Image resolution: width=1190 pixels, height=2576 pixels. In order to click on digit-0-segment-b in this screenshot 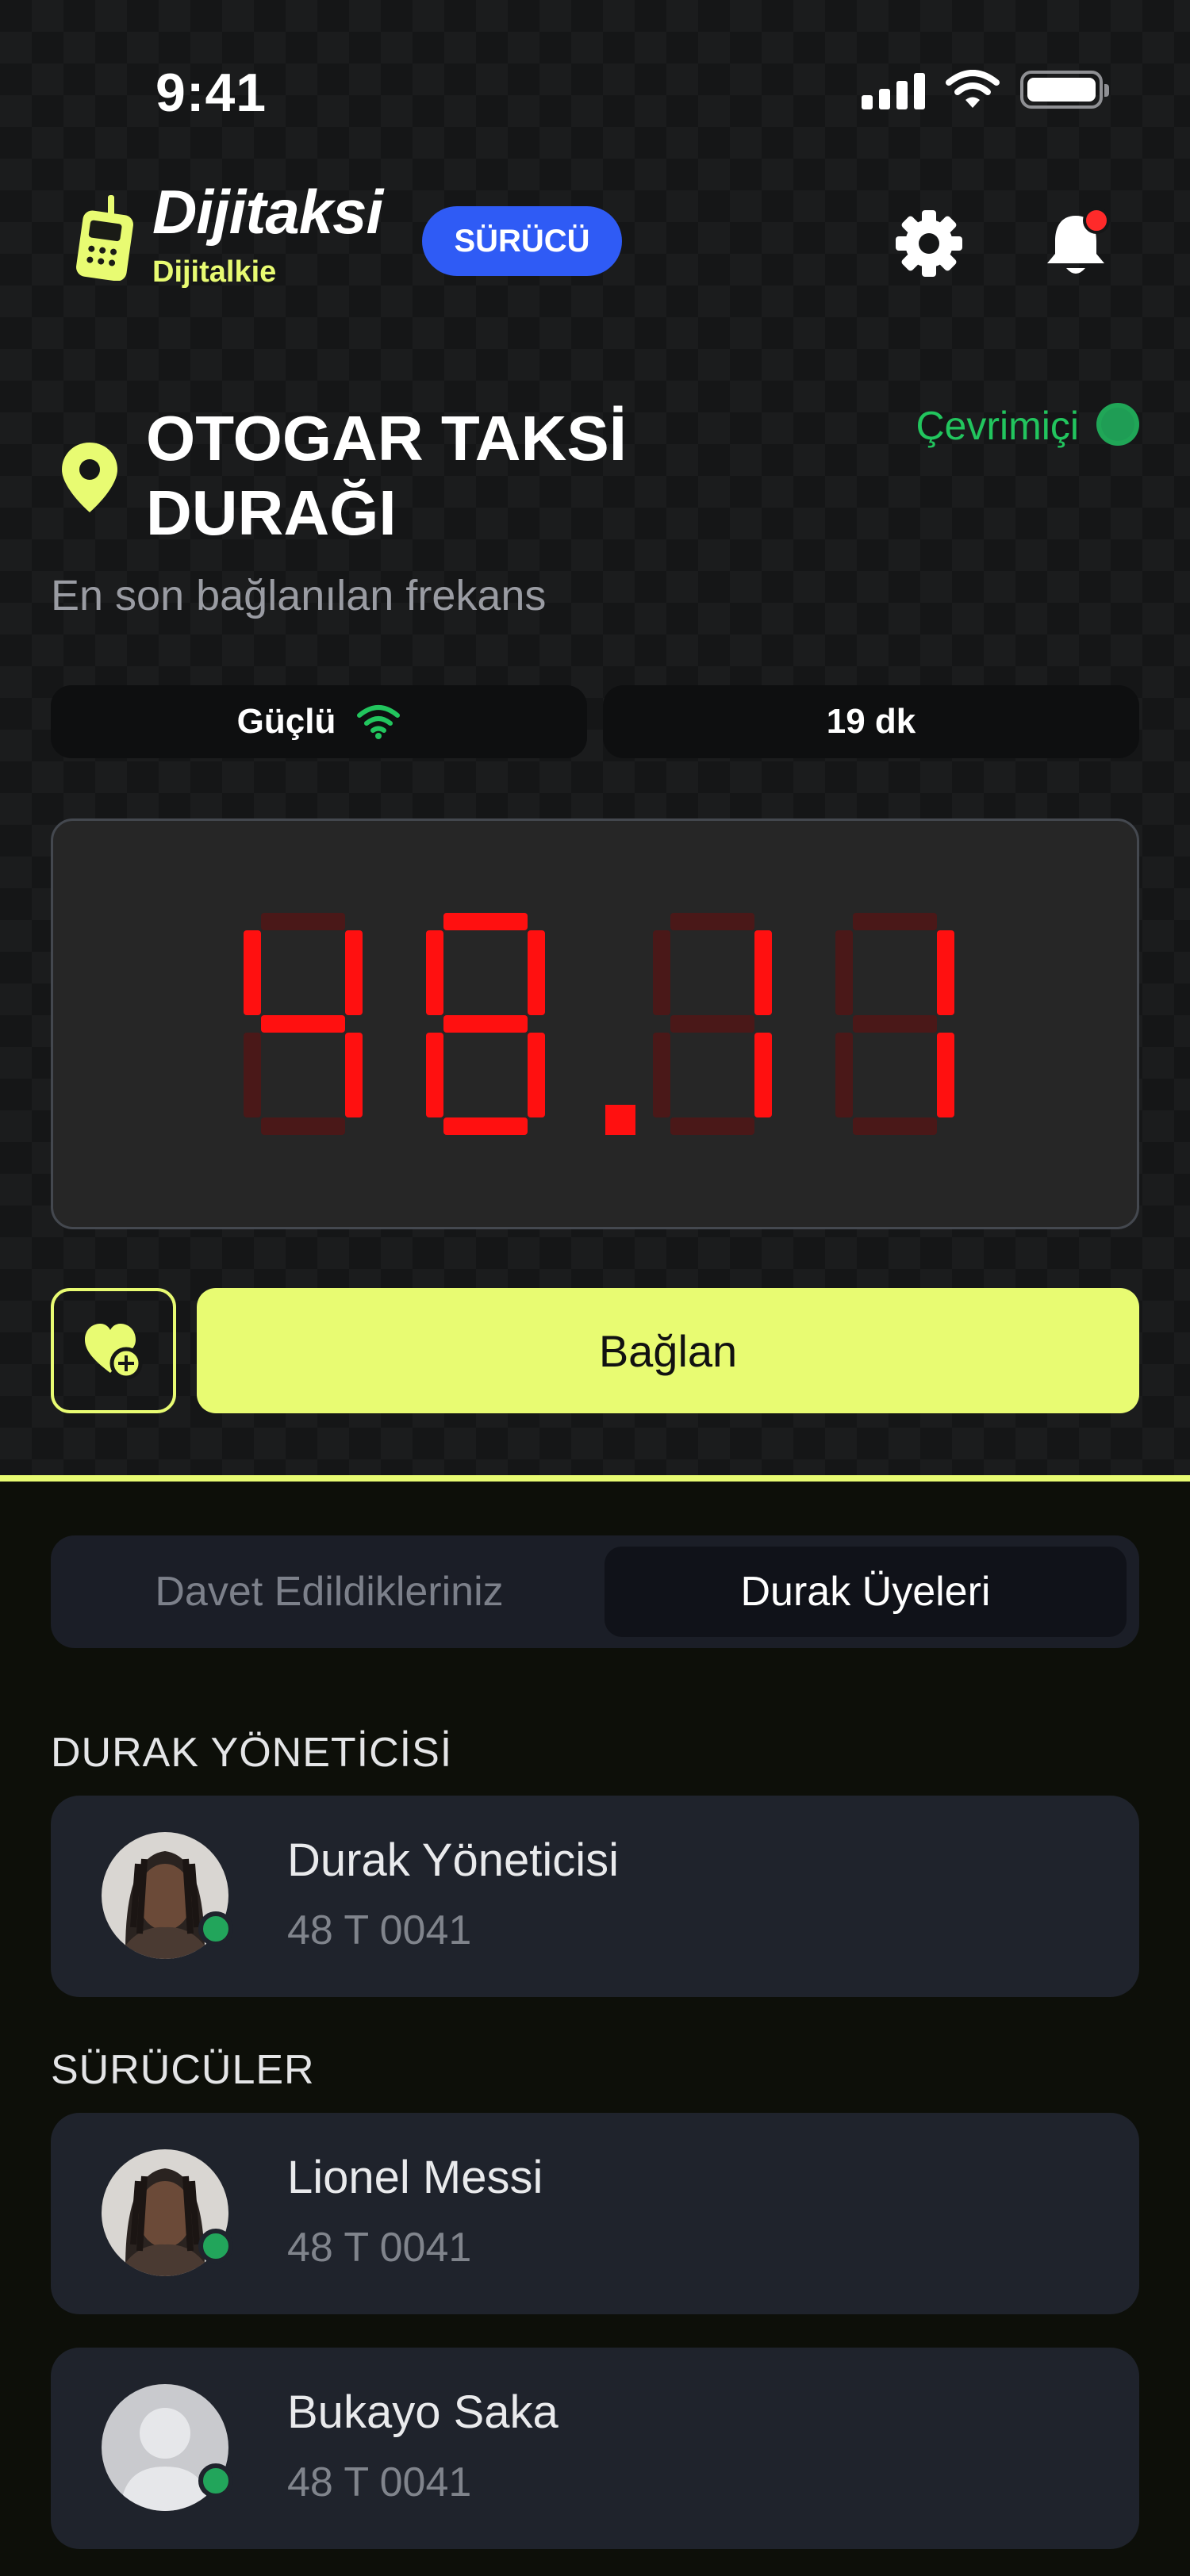, I will do `click(354, 972)`.